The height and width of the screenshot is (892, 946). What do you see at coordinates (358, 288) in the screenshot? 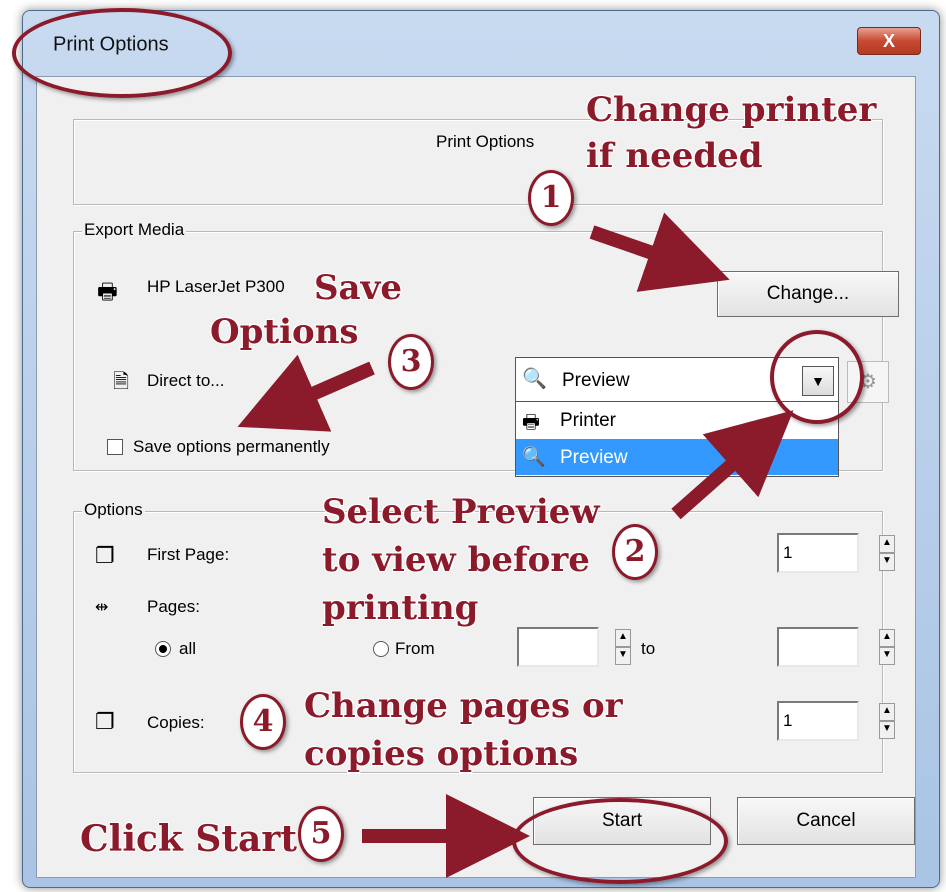
I see `annotation-save: Save` at bounding box center [358, 288].